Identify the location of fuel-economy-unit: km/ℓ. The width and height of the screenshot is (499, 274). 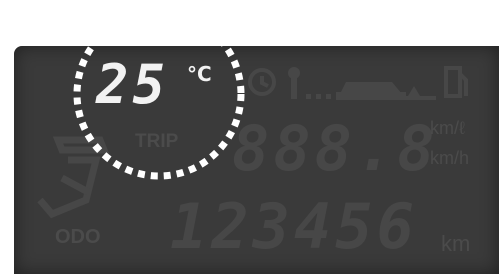
(447, 128).